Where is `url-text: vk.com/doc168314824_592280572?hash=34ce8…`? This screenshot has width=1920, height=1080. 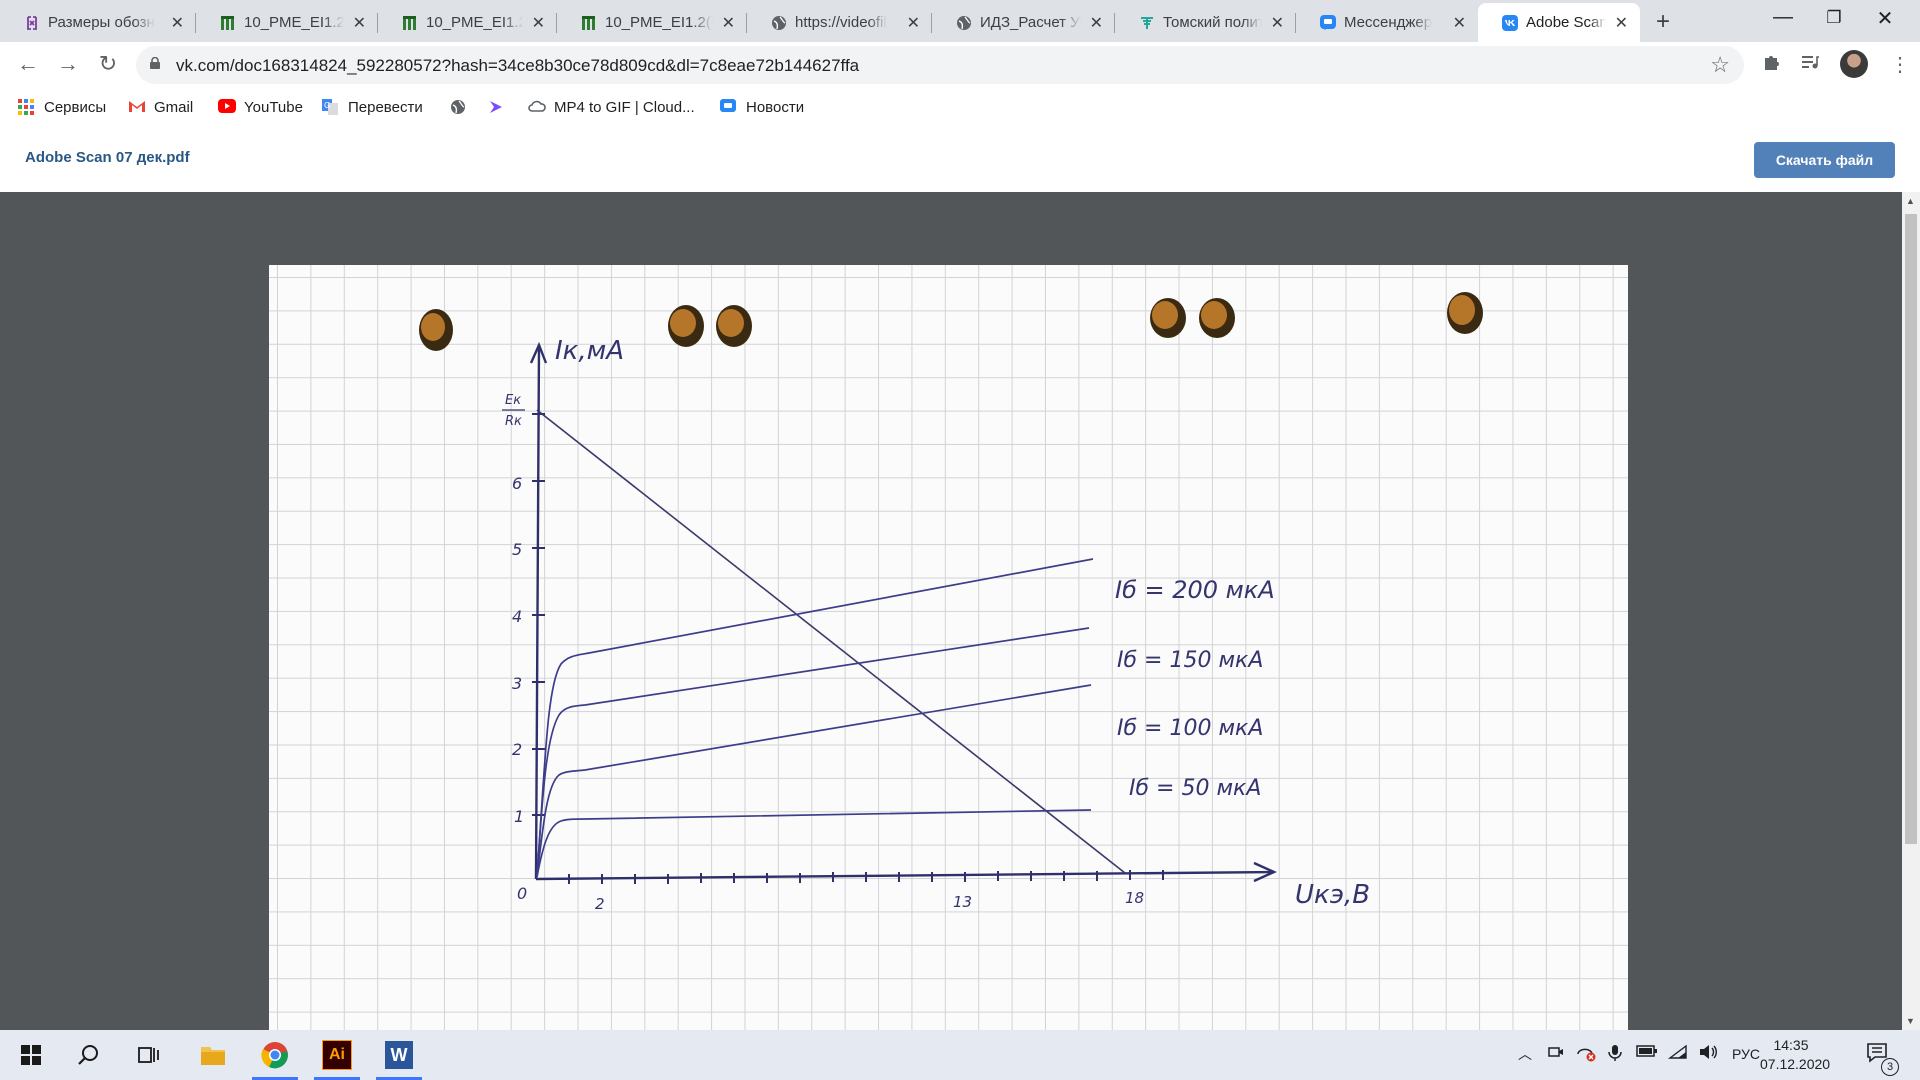
url-text: vk.com/doc168314824_592280572?hash=34ce8… is located at coordinates (518, 65).